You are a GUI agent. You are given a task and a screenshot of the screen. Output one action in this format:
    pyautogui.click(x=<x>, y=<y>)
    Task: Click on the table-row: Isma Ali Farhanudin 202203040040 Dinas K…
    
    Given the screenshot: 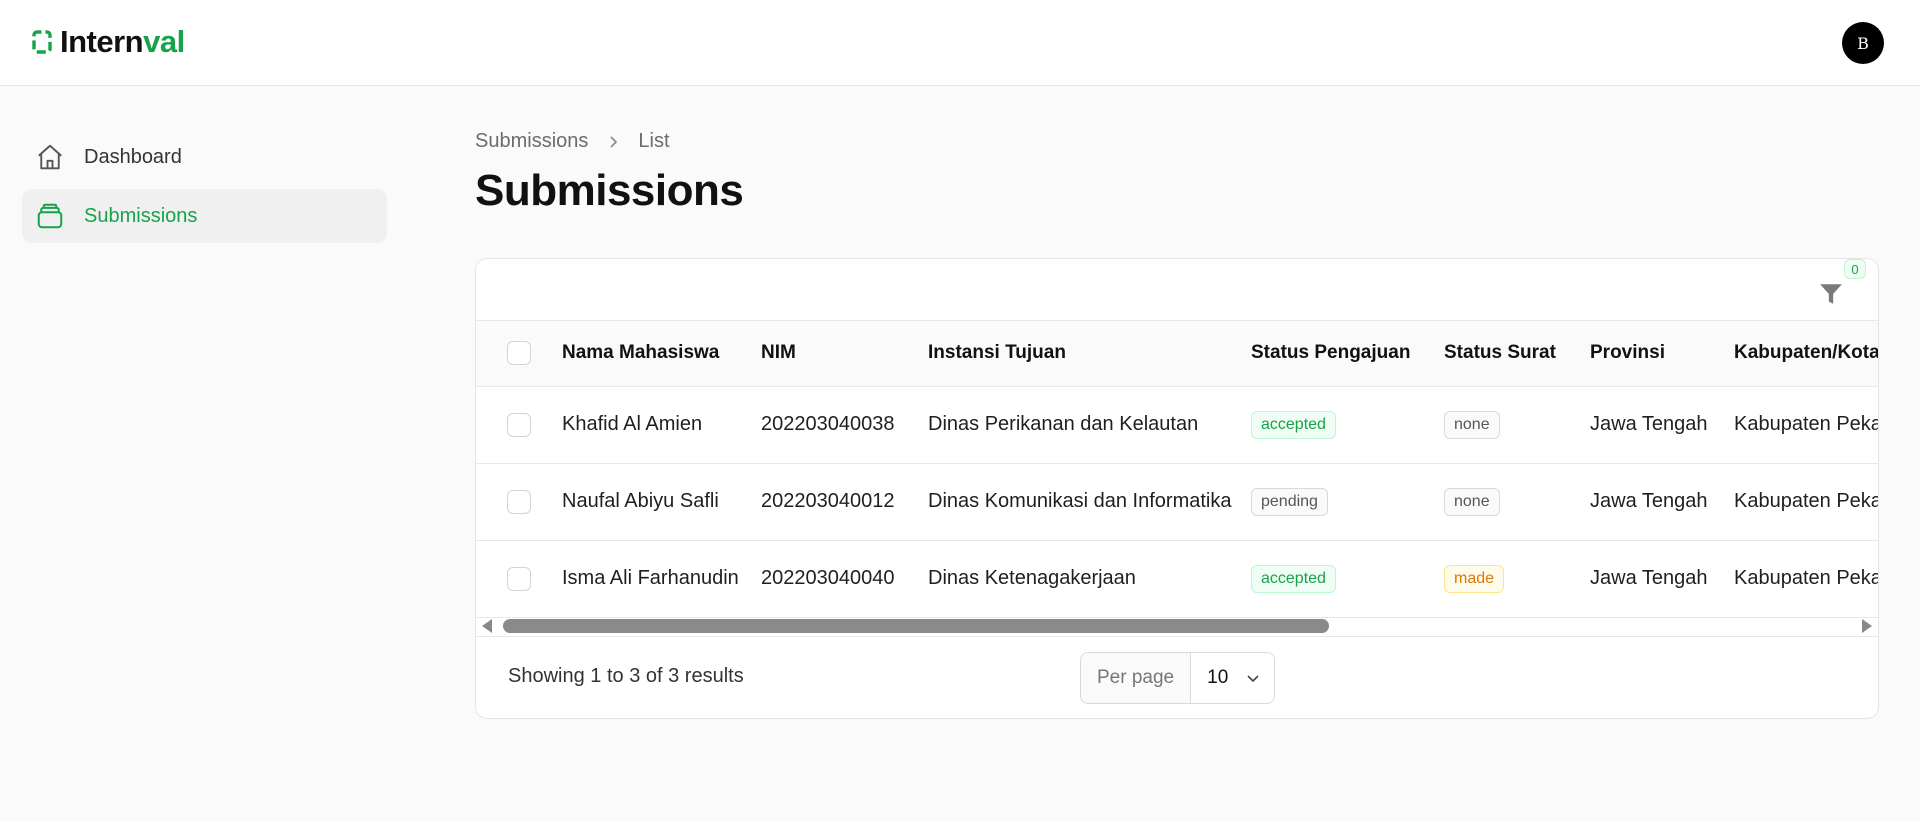 What is the action you would take?
    pyautogui.click(x=1177, y=578)
    